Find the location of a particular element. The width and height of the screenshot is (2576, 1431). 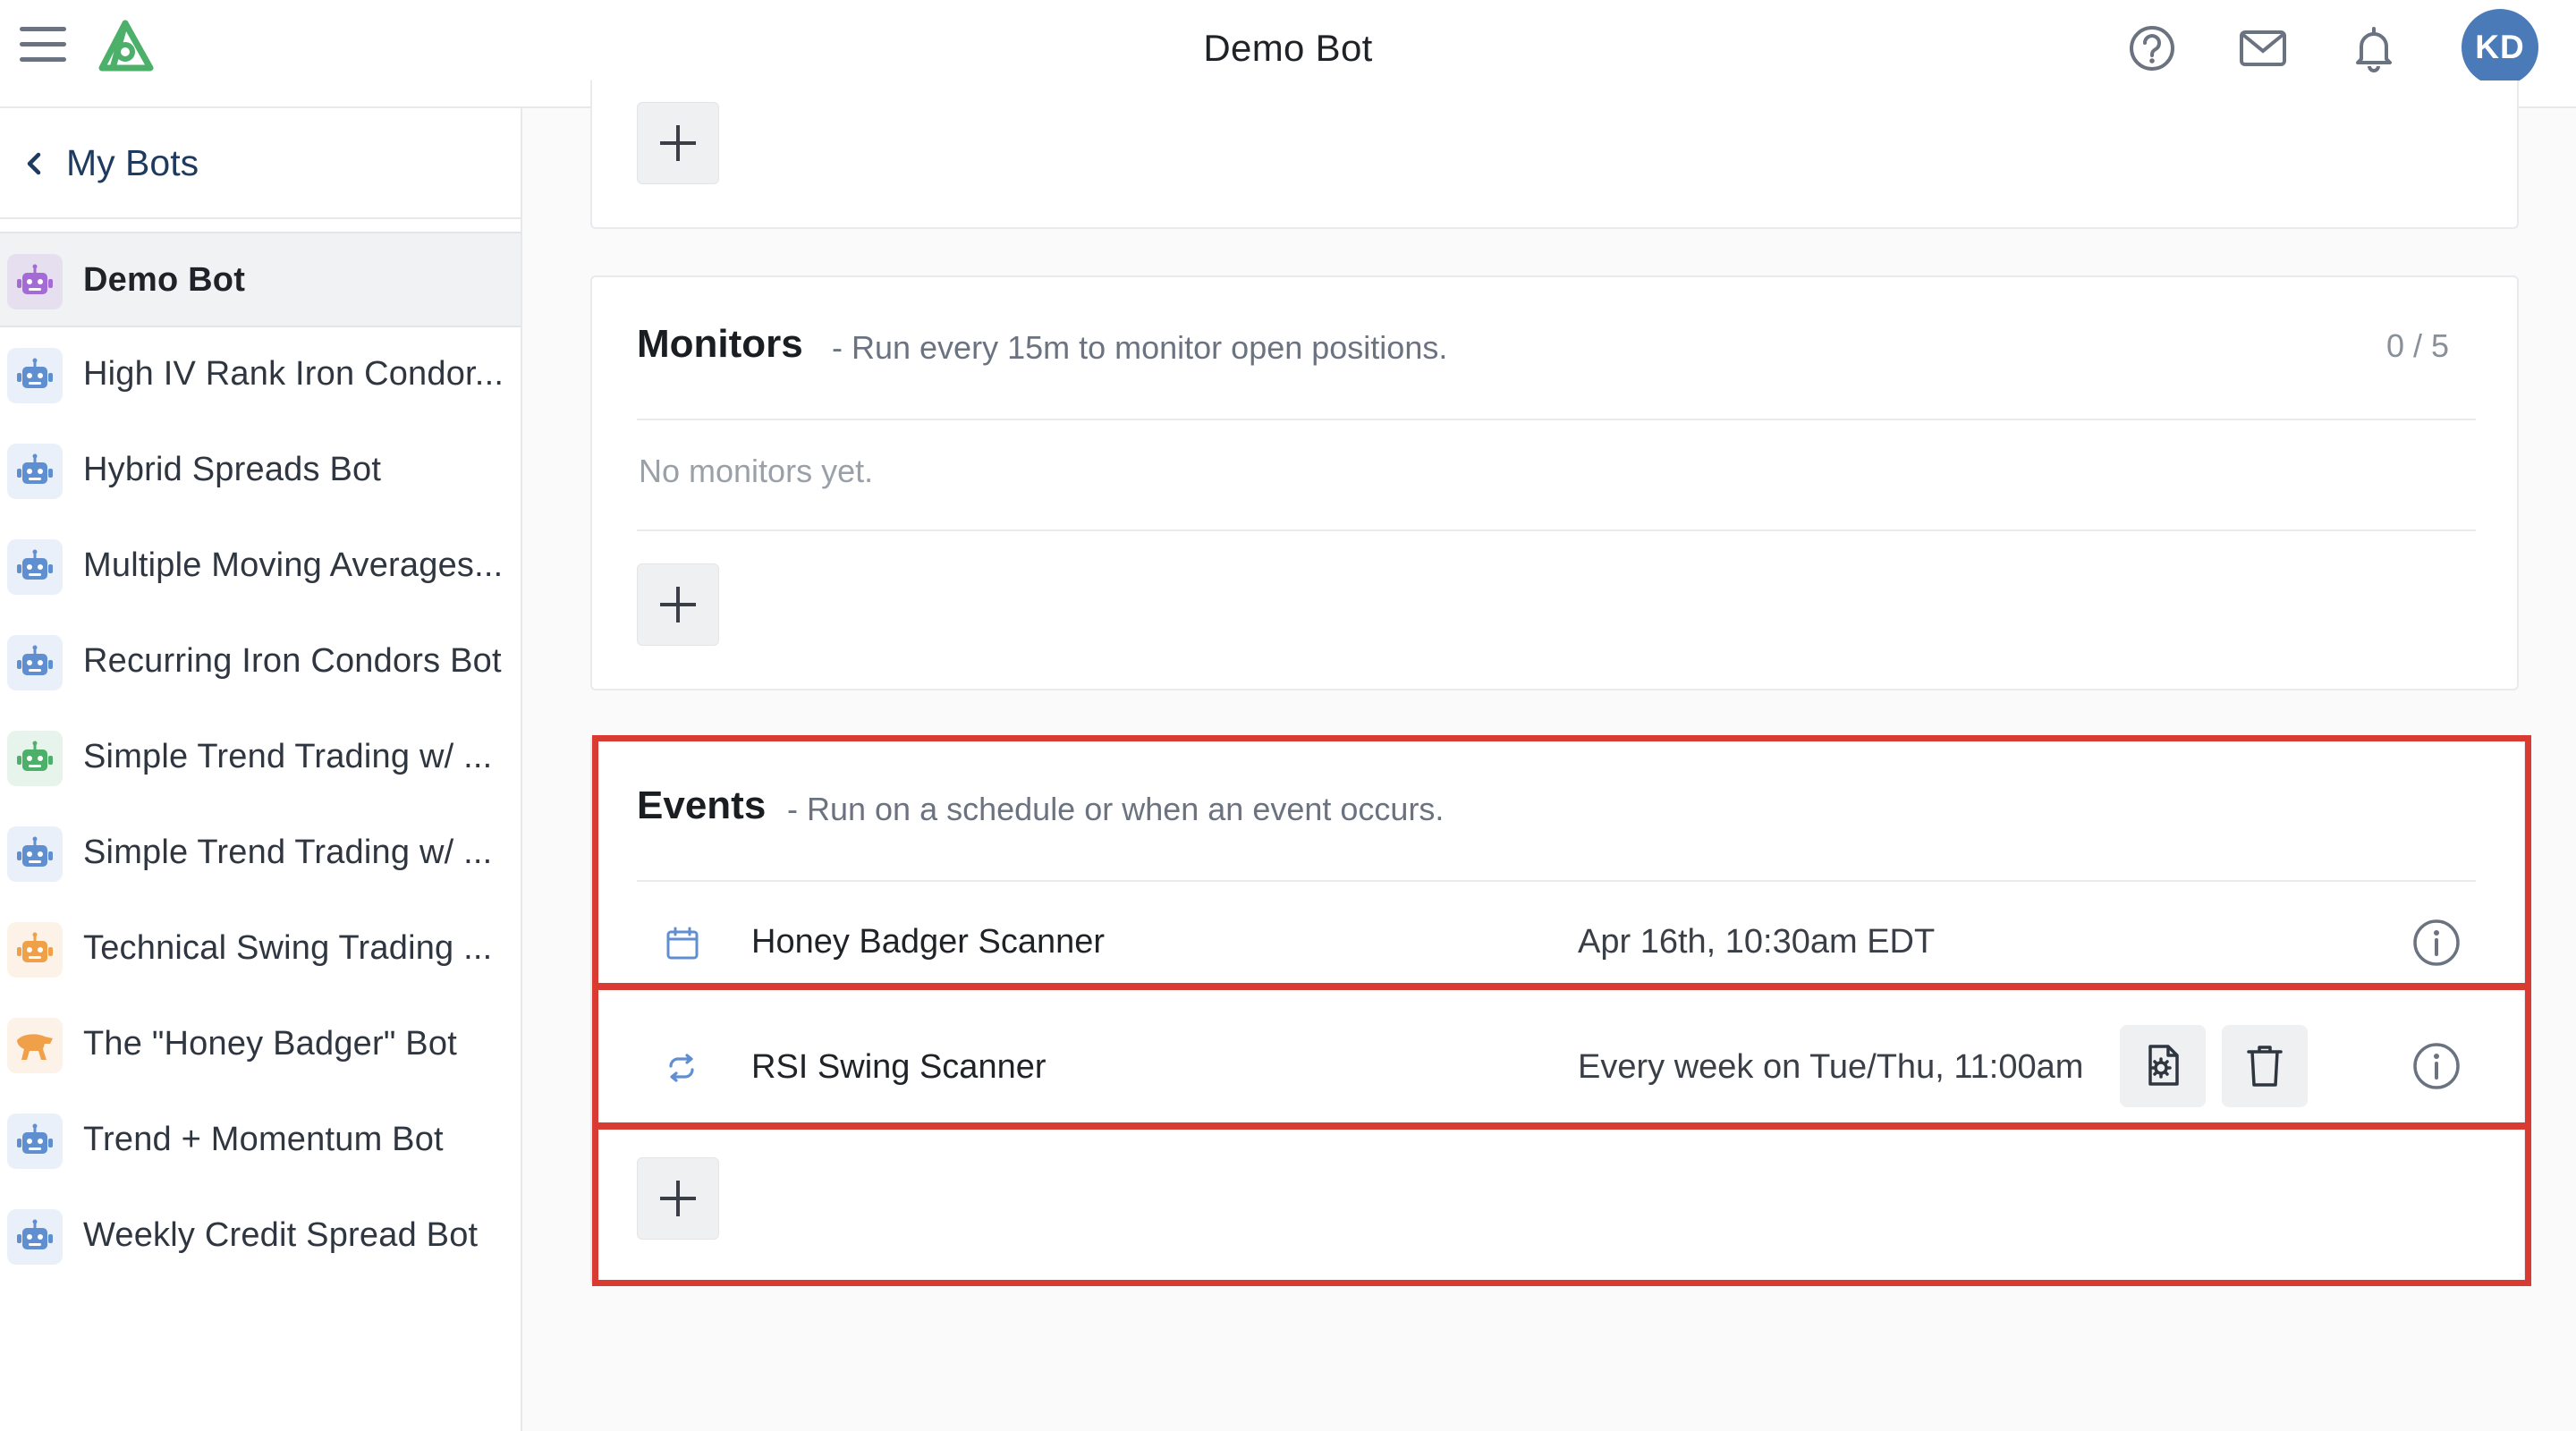

events-title: Events is located at coordinates (702, 805).